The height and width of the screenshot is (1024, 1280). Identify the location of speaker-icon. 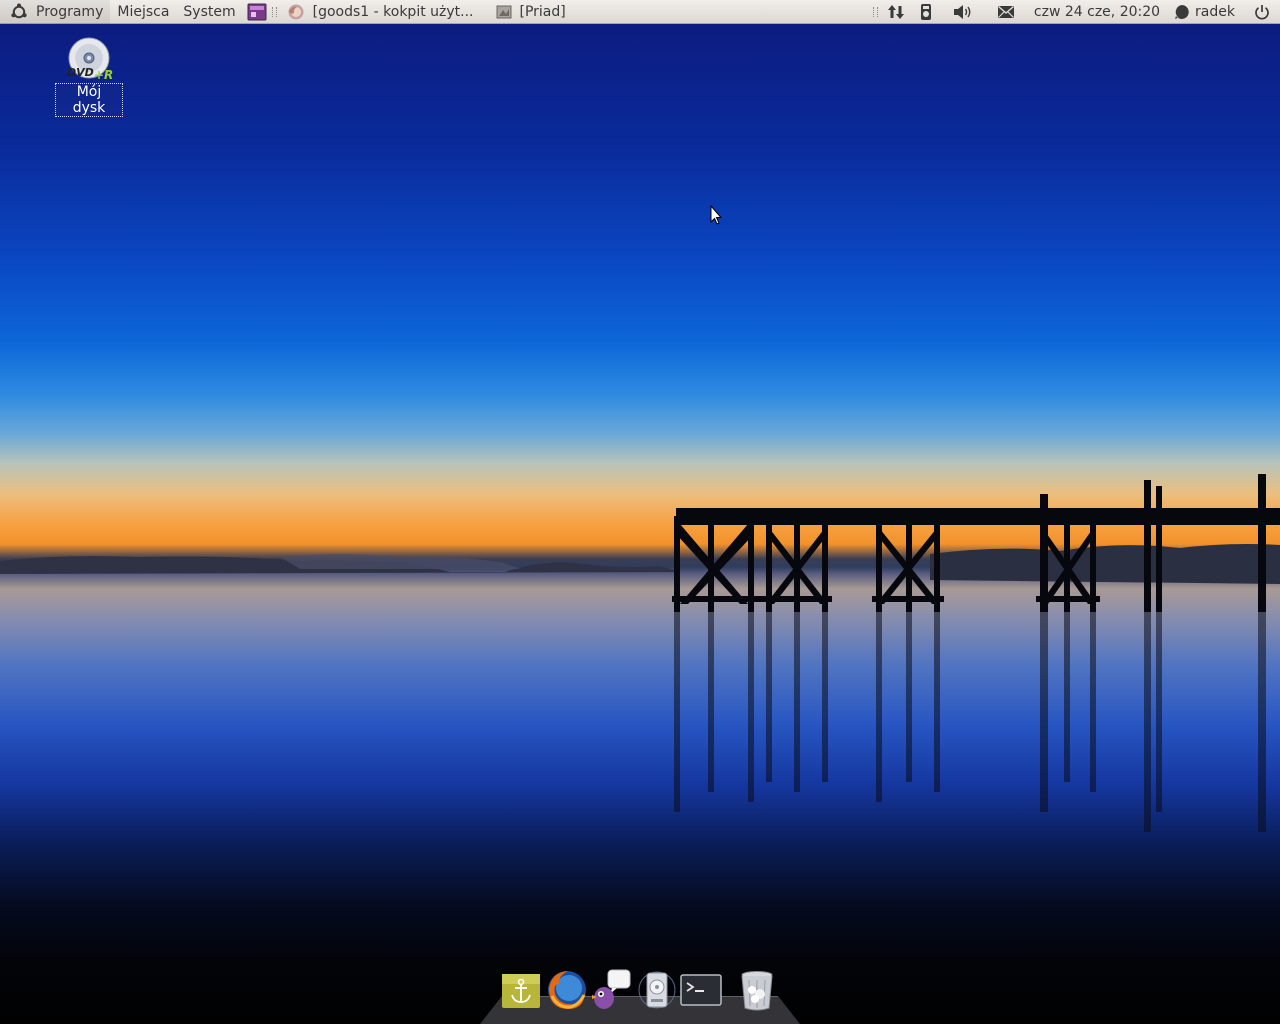
(963, 12).